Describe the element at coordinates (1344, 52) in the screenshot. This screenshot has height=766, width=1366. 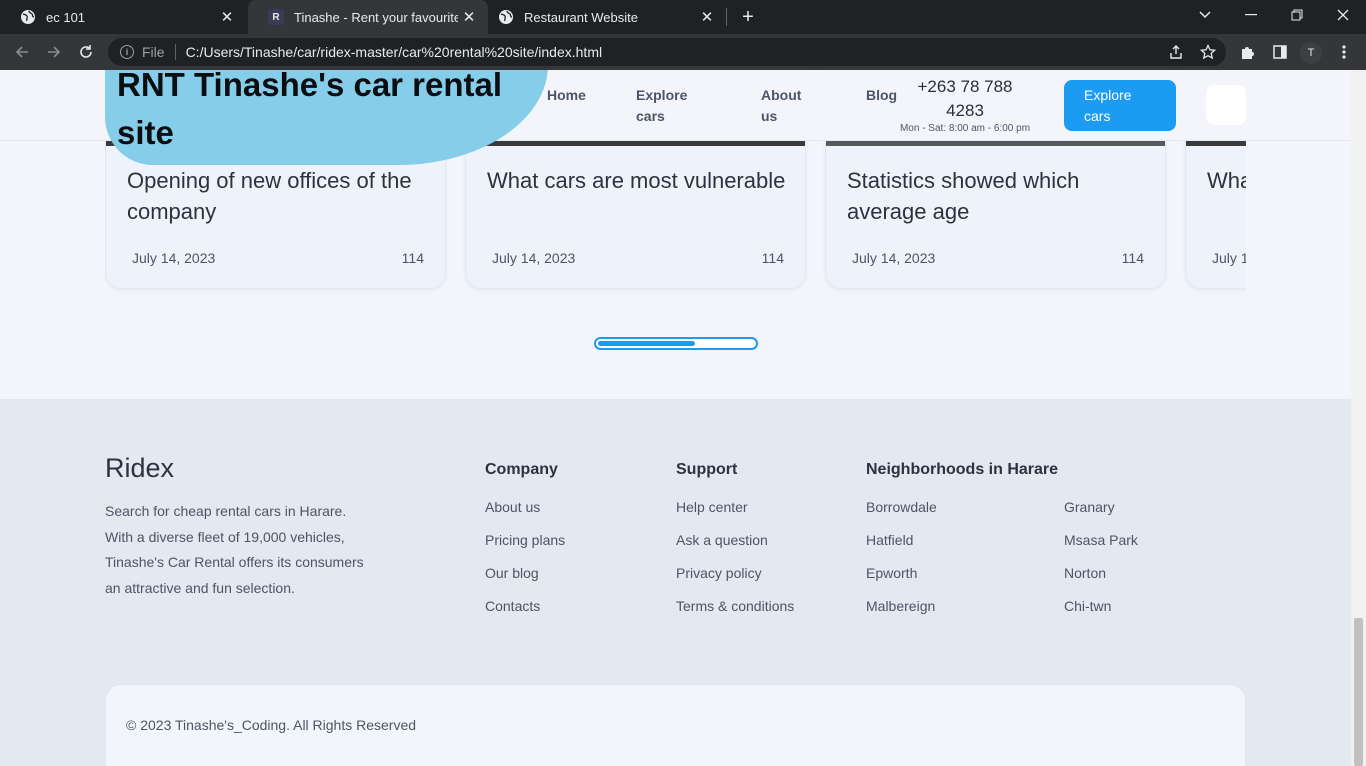
I see `kebab-menu-icon` at that location.